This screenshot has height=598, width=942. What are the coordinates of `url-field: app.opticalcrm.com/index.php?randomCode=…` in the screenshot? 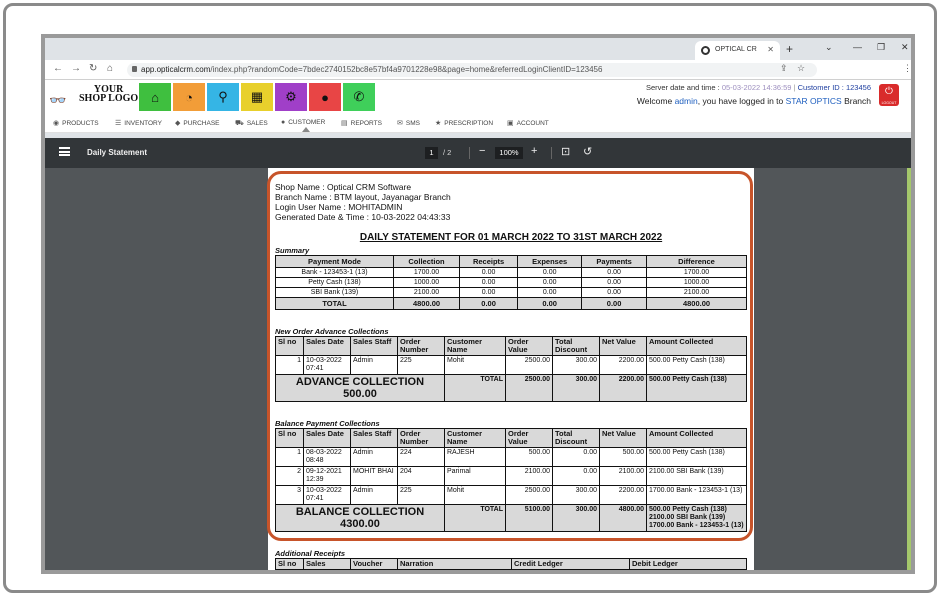 It's located at (472, 70).